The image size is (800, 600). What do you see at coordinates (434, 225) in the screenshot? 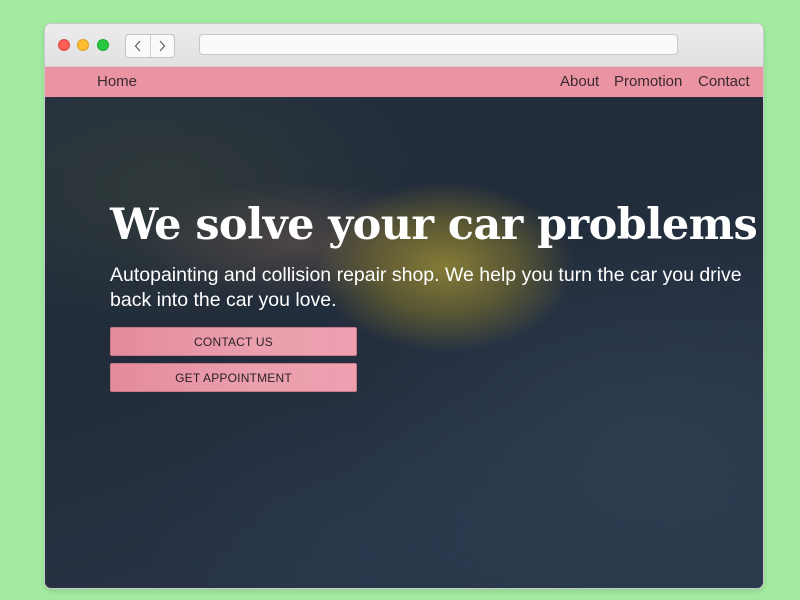
I see `hero-headline: We solve your car problems` at bounding box center [434, 225].